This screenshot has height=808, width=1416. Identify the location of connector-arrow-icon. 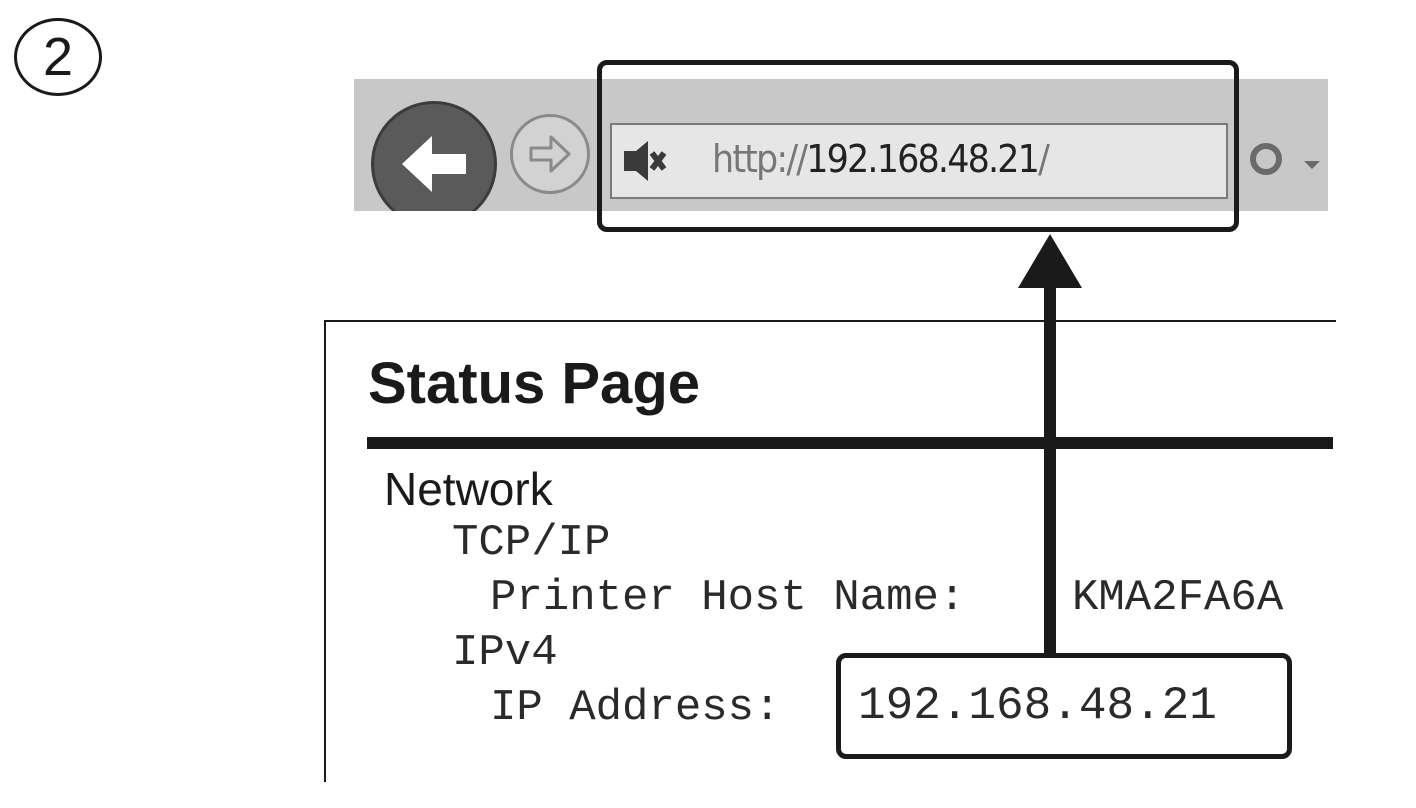
(1050, 444).